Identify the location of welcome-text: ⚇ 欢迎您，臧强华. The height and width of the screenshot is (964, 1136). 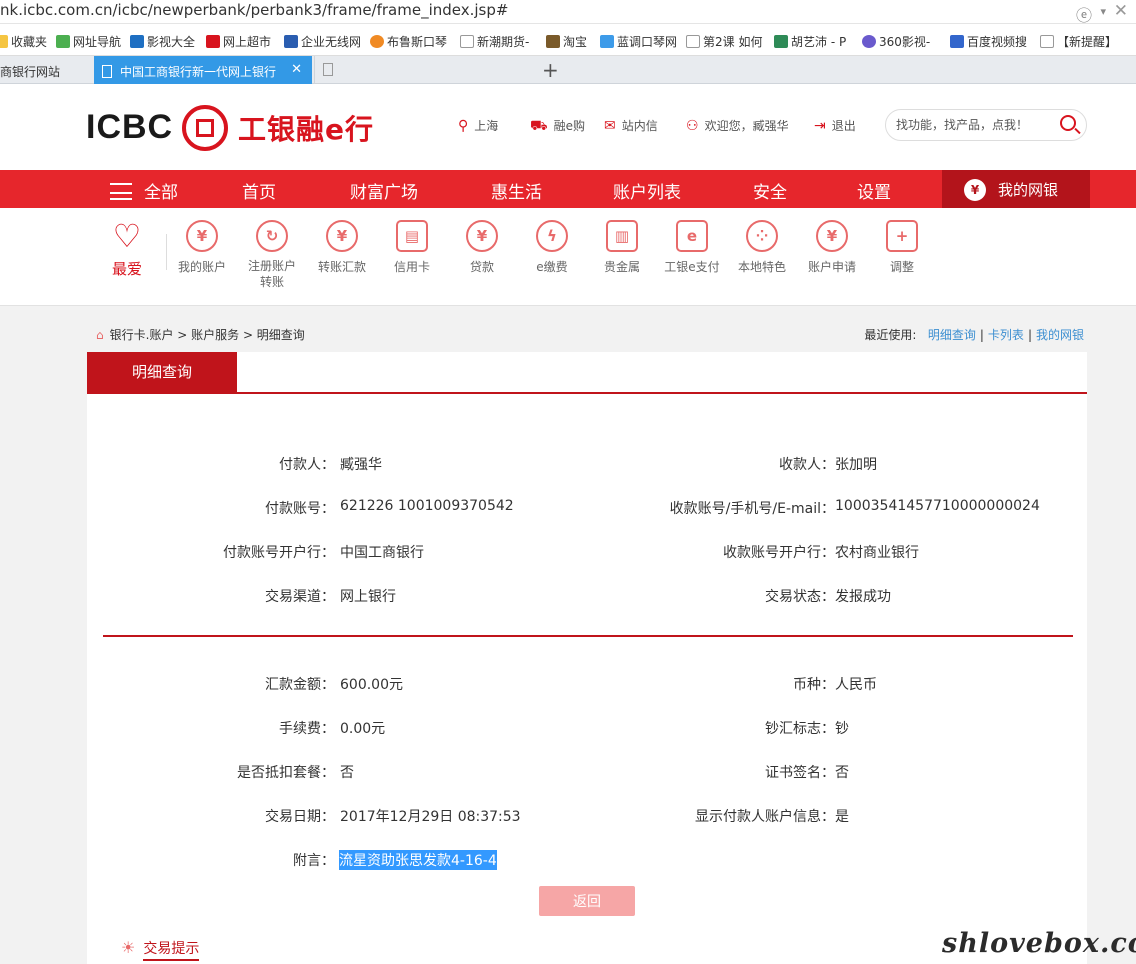
(737, 125).